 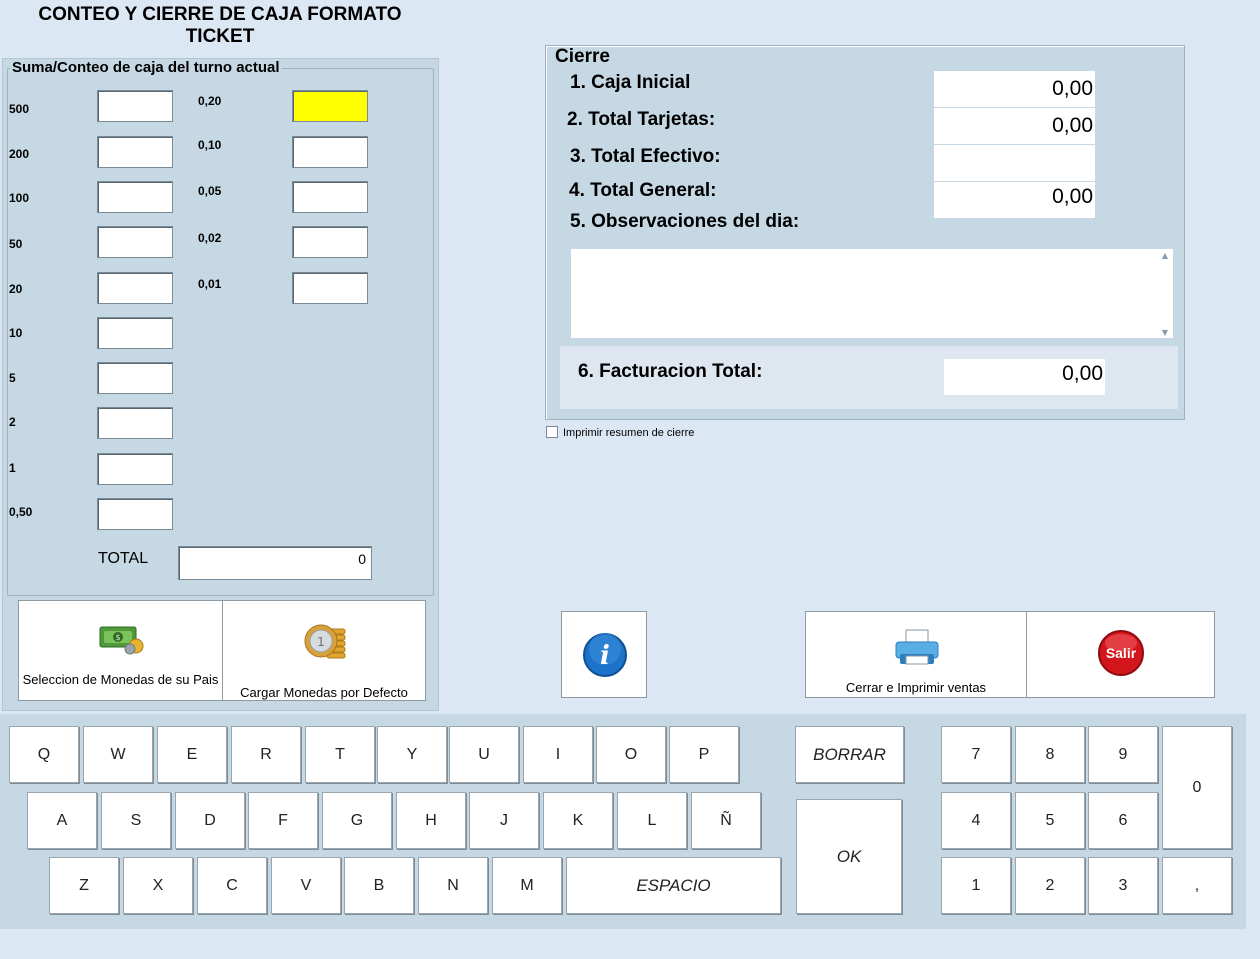 I want to click on key-5: 5, so click(x=1050, y=820).